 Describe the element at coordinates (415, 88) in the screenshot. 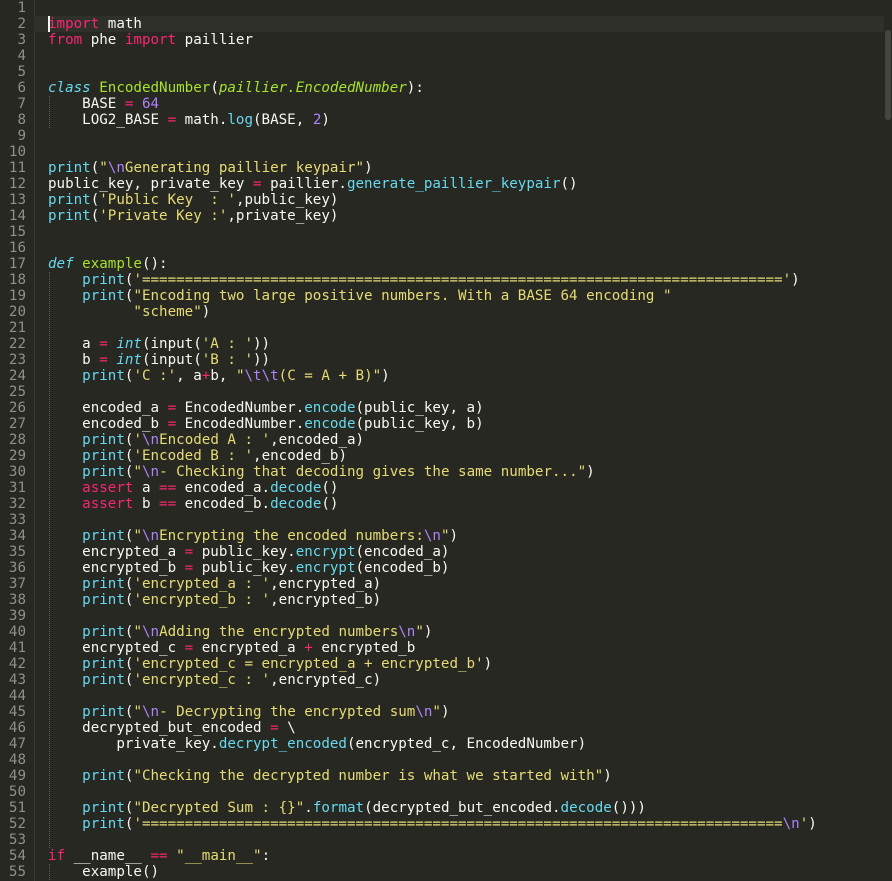

I see `code-token: ):` at that location.